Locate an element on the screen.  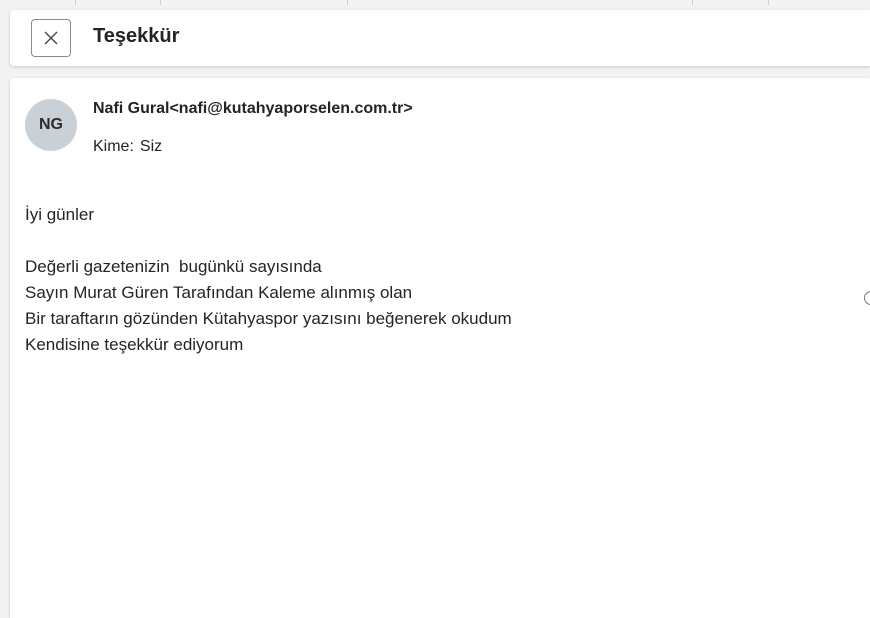
message-subject: Teşekkür is located at coordinates (136, 36).